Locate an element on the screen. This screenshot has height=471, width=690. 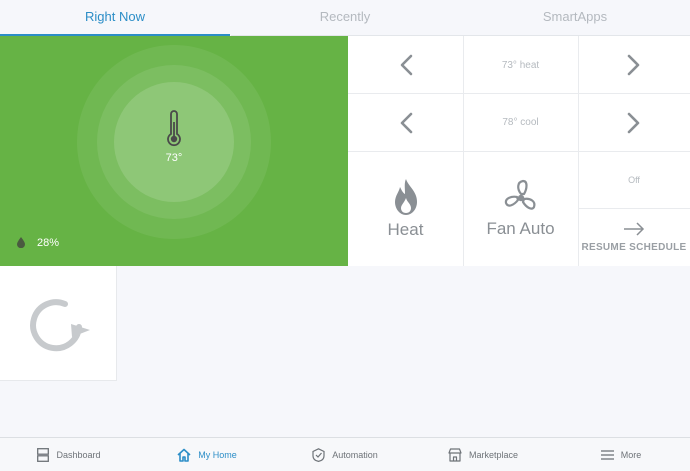
heat-setpoint-cell: 73° heat is located at coordinates (520, 65).